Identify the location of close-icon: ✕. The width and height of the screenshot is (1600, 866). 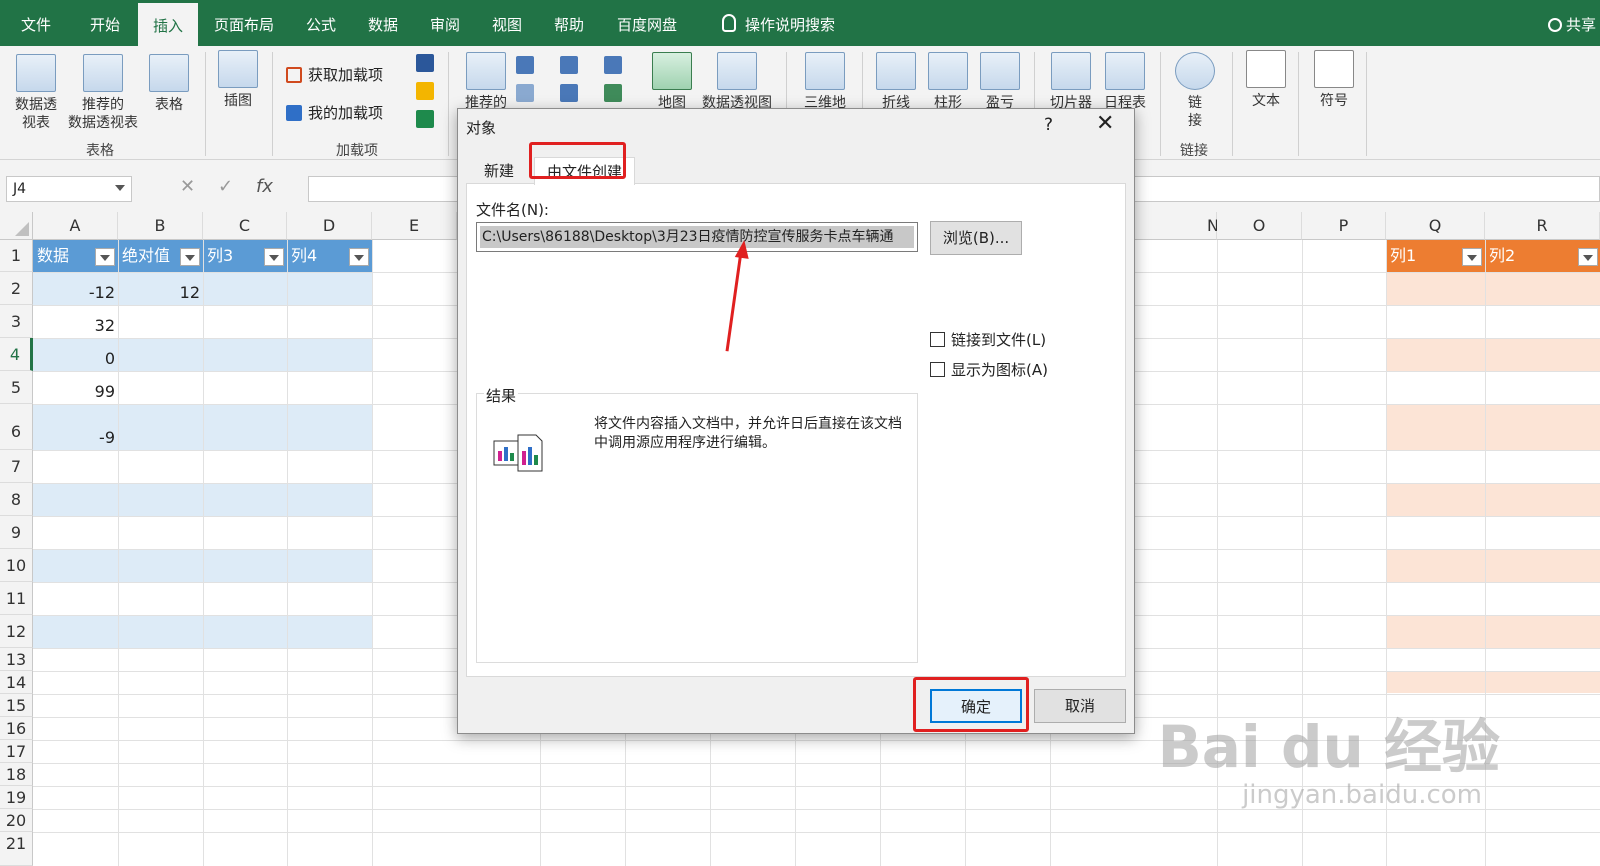
(1105, 123).